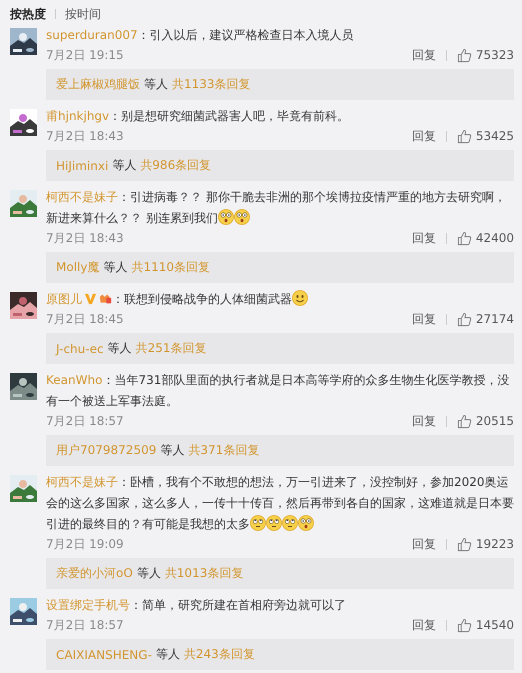 The width and height of the screenshot is (522, 673). Describe the element at coordinates (280, 503) in the screenshot. I see `comment-text: 柯西不是妹子：卧槽，我有个不敢想的想法，万一引进来了，没控制好，参加2020奥运会的这么多国家，这么多人，一传十十传百，然后再带到各自的国家，这难道就是日本要引进的最终目的？有可能是我想的太多` at that location.